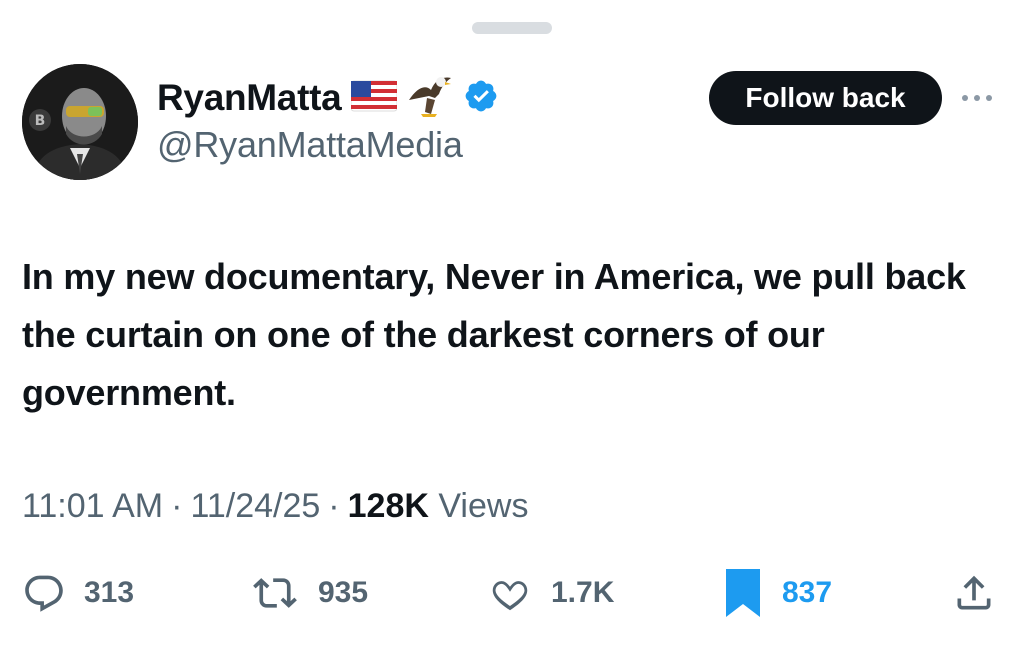  I want to click on author-handle: @RyanMattaMedia, so click(310, 145).